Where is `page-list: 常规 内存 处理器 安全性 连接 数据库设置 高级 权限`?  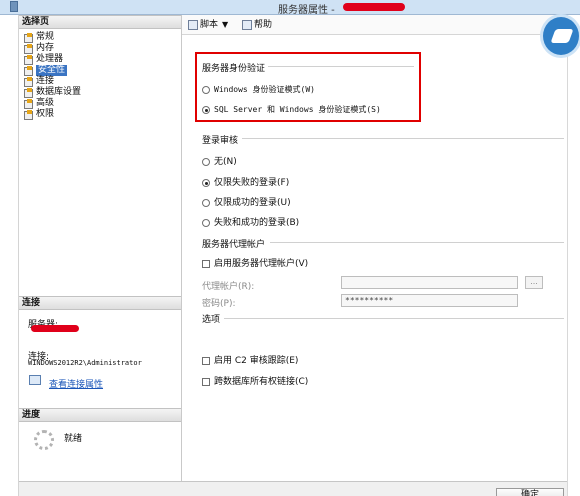 page-list: 常规 内存 处理器 安全性 连接 数据库设置 高级 权限 is located at coordinates (52, 76).